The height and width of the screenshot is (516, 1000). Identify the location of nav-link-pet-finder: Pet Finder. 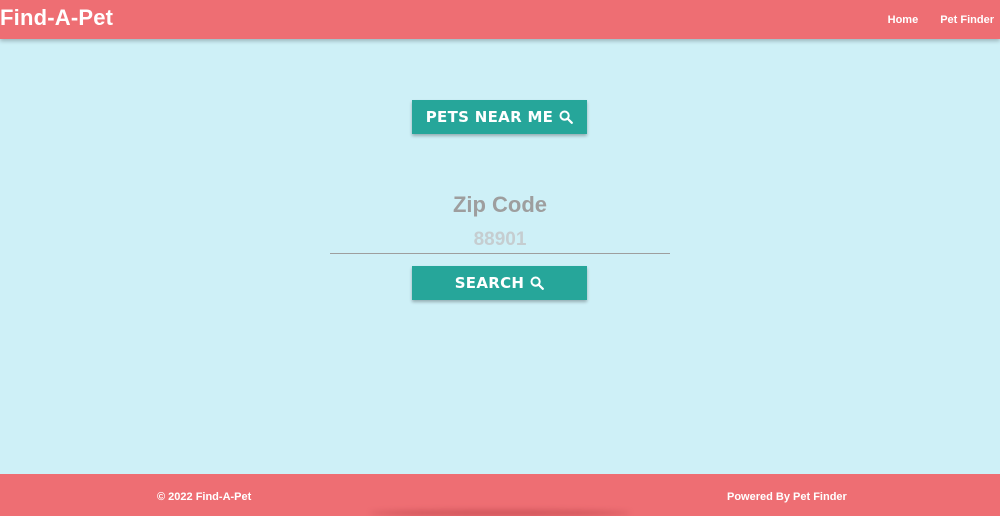
(967, 20).